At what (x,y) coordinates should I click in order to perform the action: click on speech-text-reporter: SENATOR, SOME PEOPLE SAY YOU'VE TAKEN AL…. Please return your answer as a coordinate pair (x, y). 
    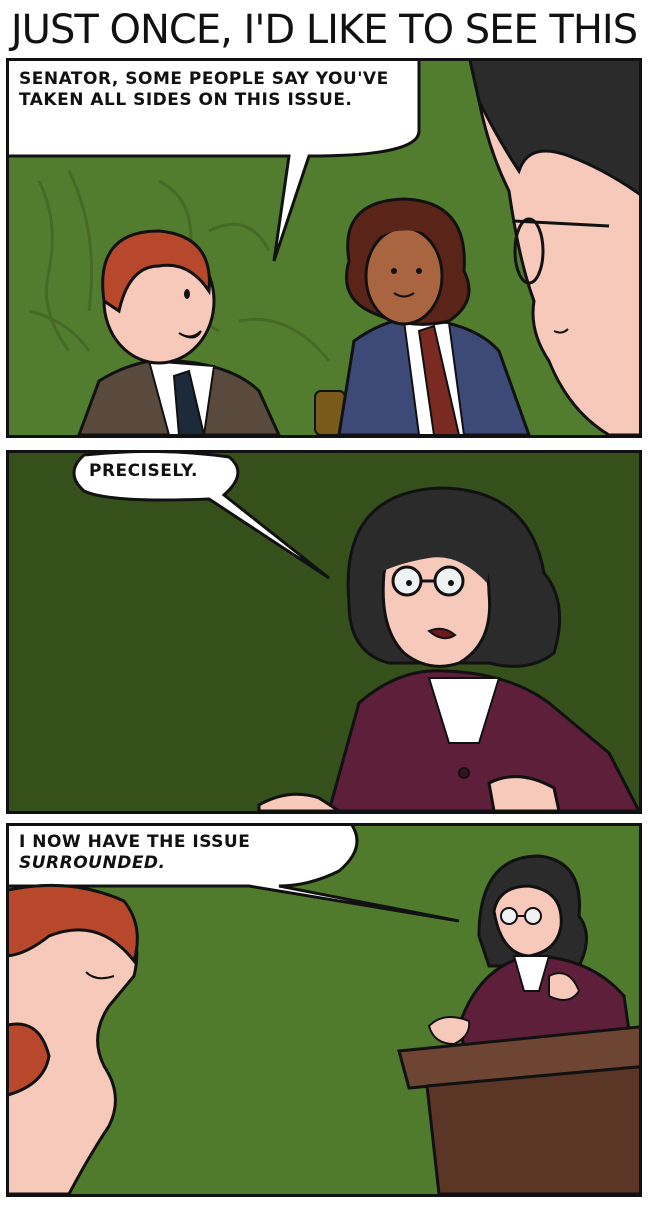
    Looking at the image, I should click on (204, 89).